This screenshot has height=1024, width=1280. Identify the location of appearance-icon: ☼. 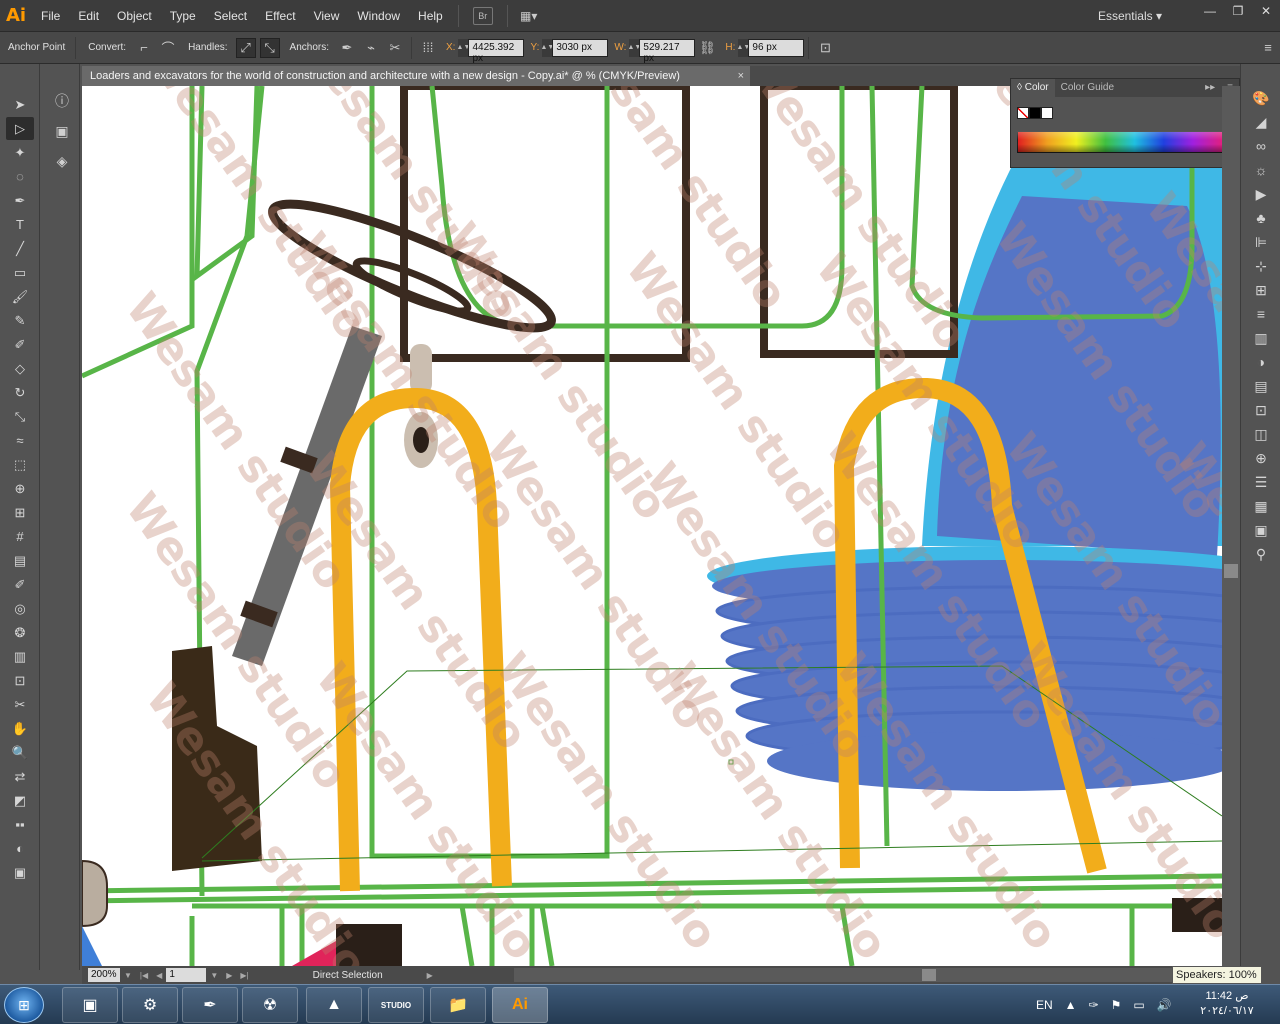
(1261, 170).